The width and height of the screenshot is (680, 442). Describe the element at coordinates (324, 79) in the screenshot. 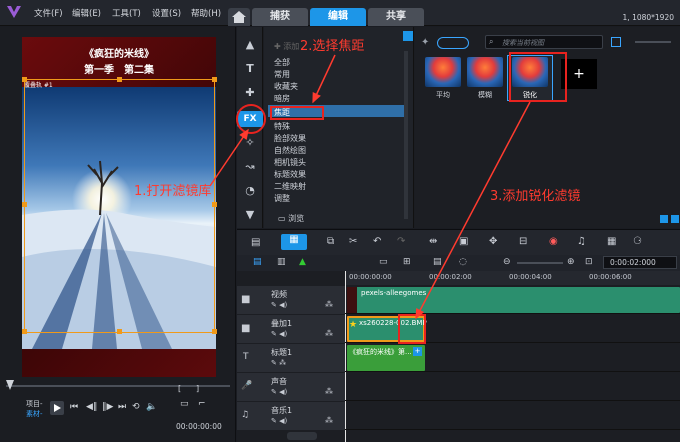

I see `arrow-to-focus` at that location.